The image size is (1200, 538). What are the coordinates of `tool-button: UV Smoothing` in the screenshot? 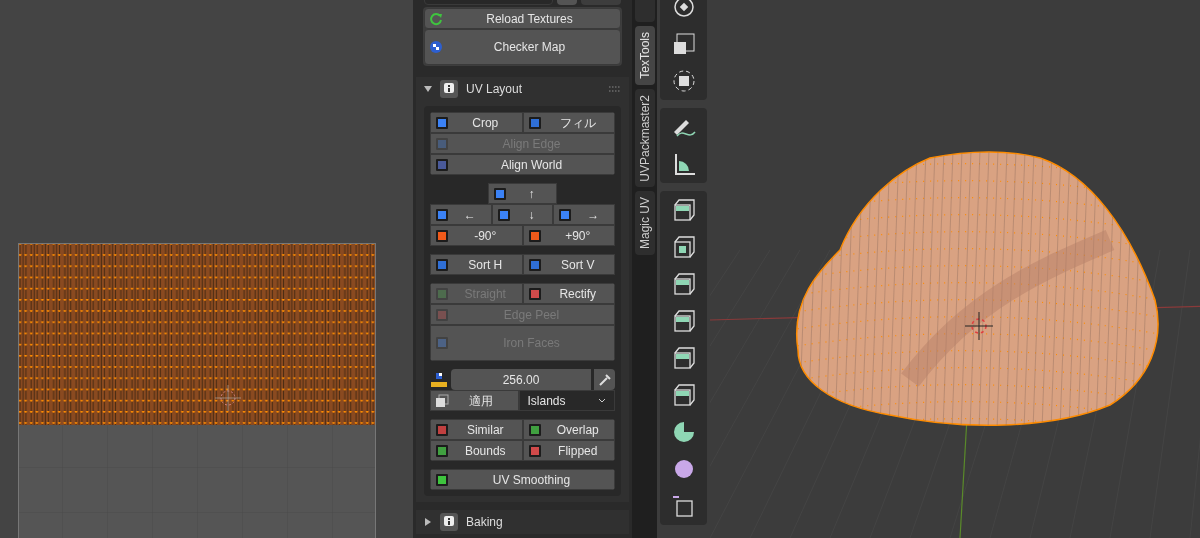 It's located at (522, 479).